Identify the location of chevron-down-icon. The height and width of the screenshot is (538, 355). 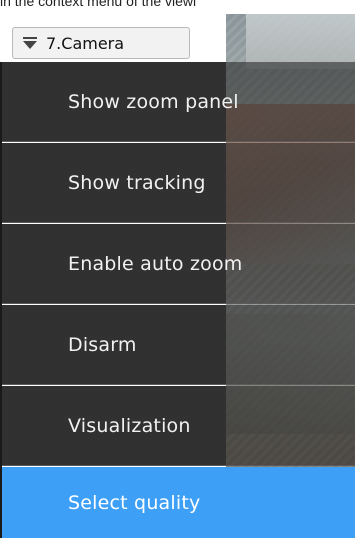
(30, 43).